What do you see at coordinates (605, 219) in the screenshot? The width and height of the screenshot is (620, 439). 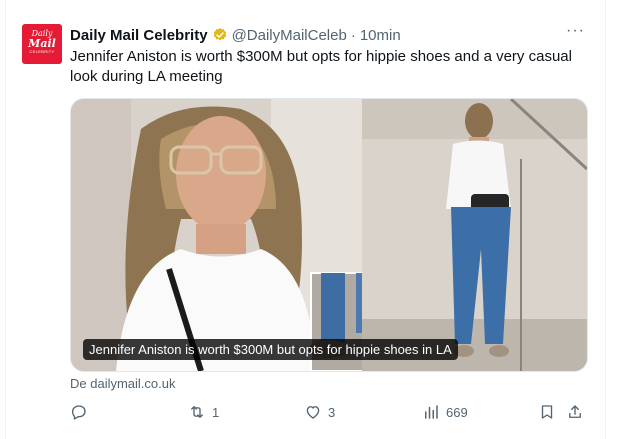 I see `timeline-border-right` at bounding box center [605, 219].